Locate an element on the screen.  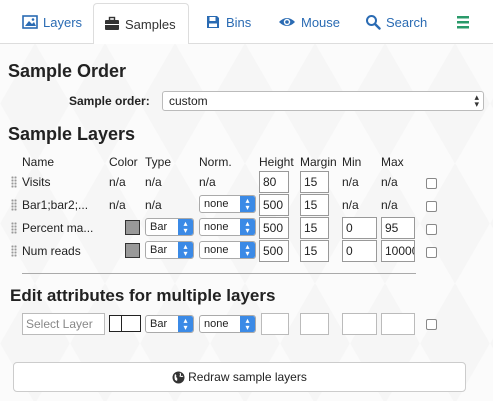
tab-layers: Layers is located at coordinates (52, 22).